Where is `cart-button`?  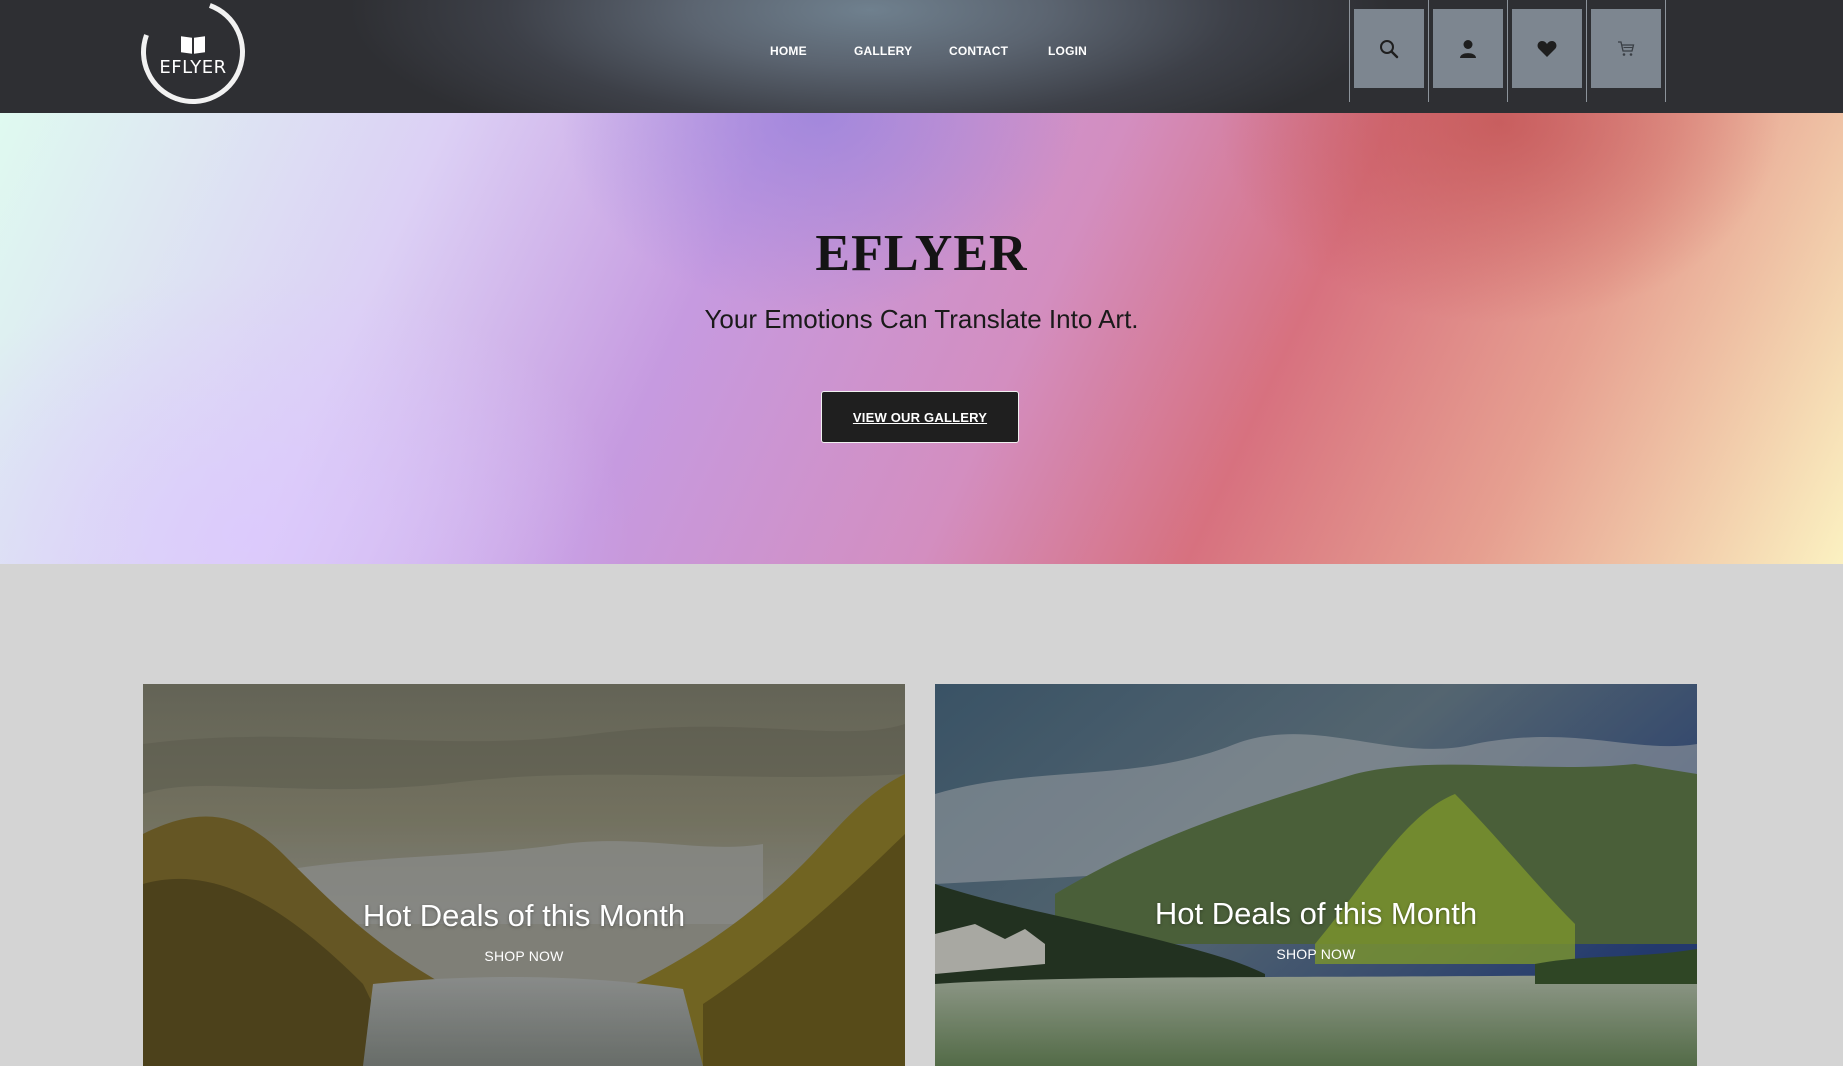 cart-button is located at coordinates (1626, 48).